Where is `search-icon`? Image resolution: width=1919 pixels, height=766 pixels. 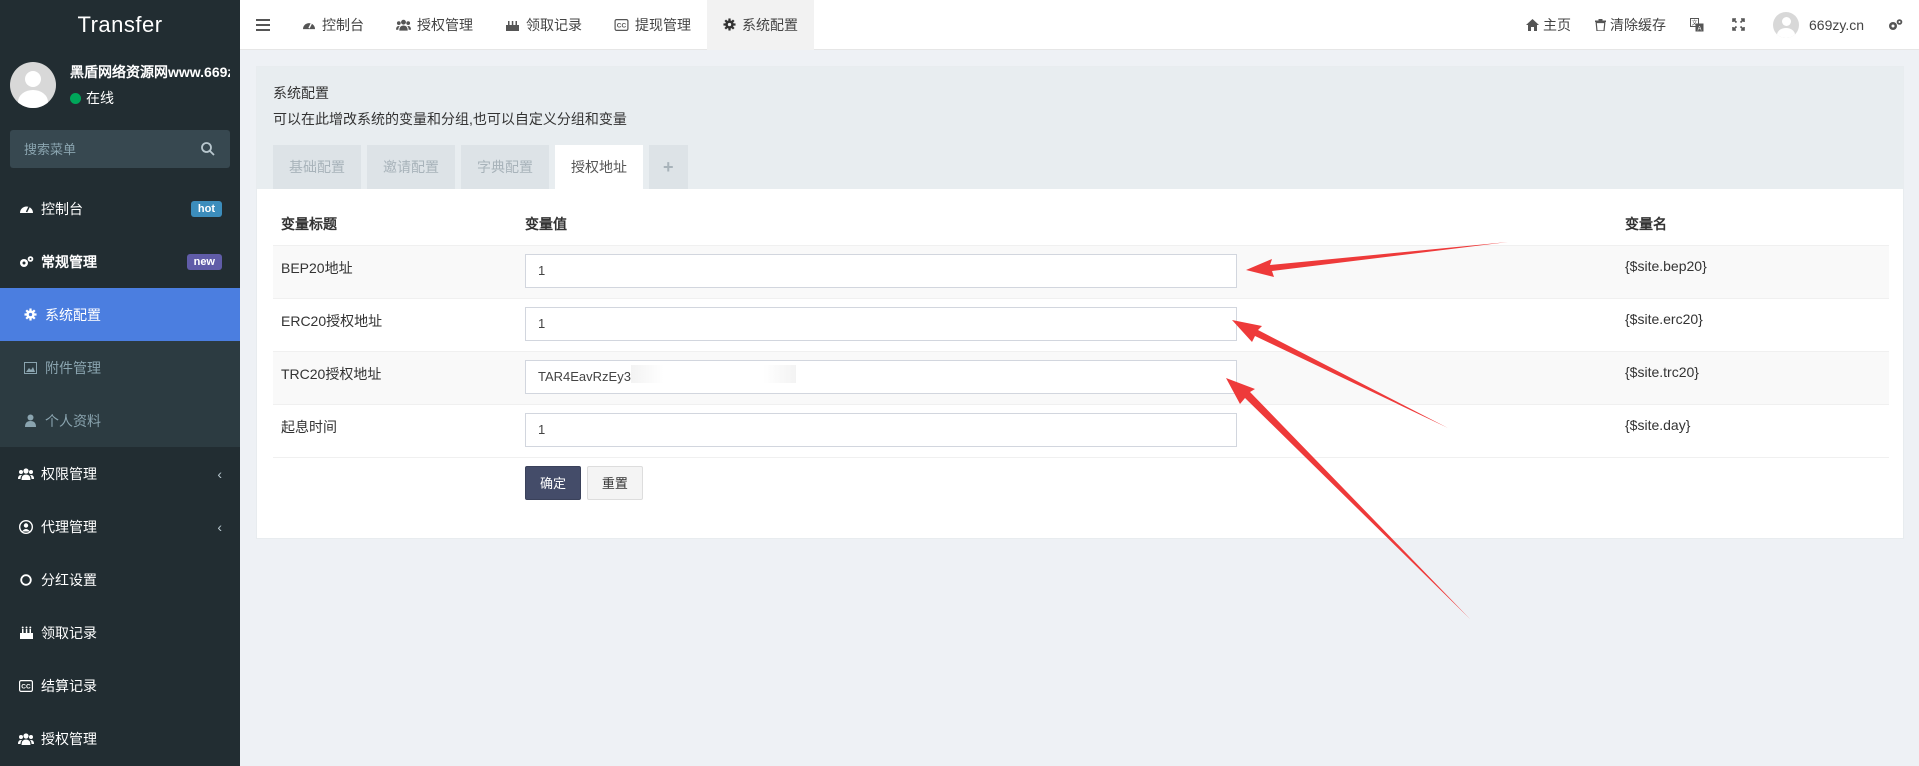 search-icon is located at coordinates (208, 149).